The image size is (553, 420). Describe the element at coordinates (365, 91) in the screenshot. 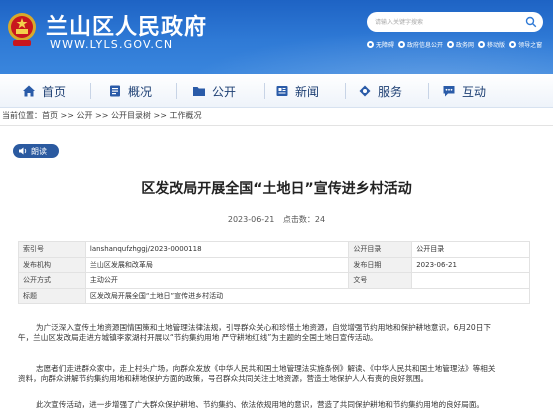

I see `service-icon` at that location.